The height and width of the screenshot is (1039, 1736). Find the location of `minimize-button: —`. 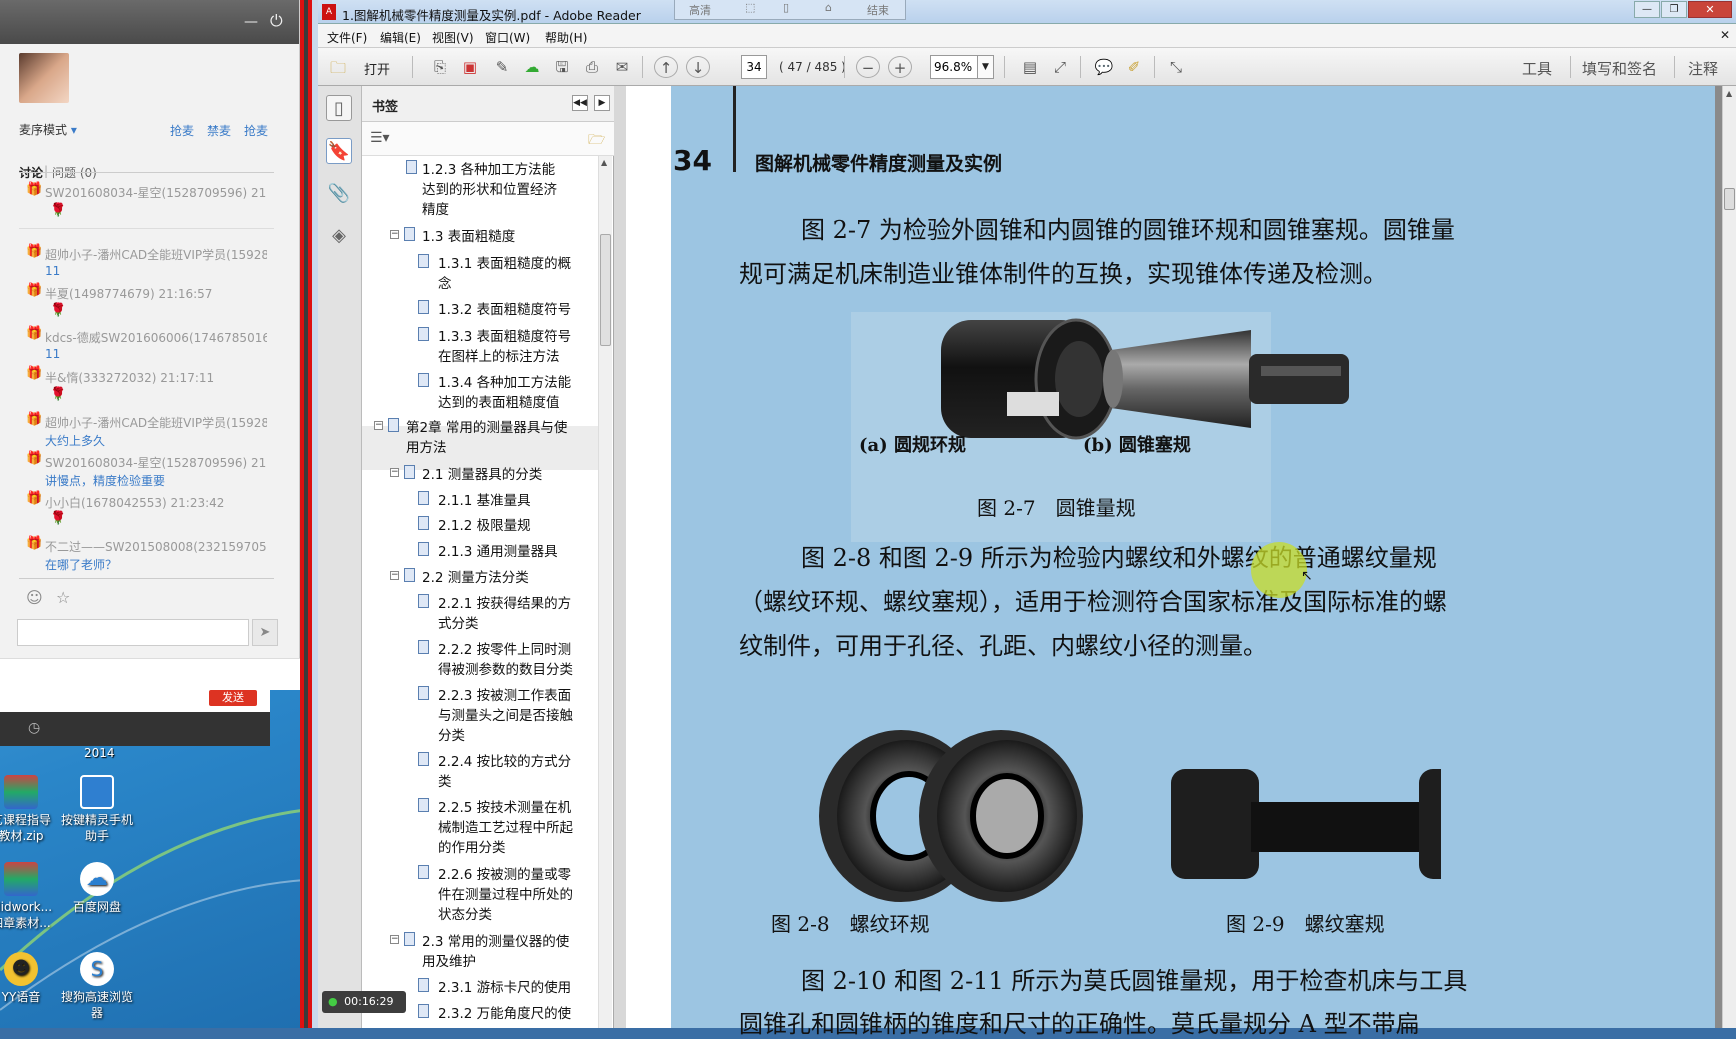

minimize-button: — is located at coordinates (1647, 9).